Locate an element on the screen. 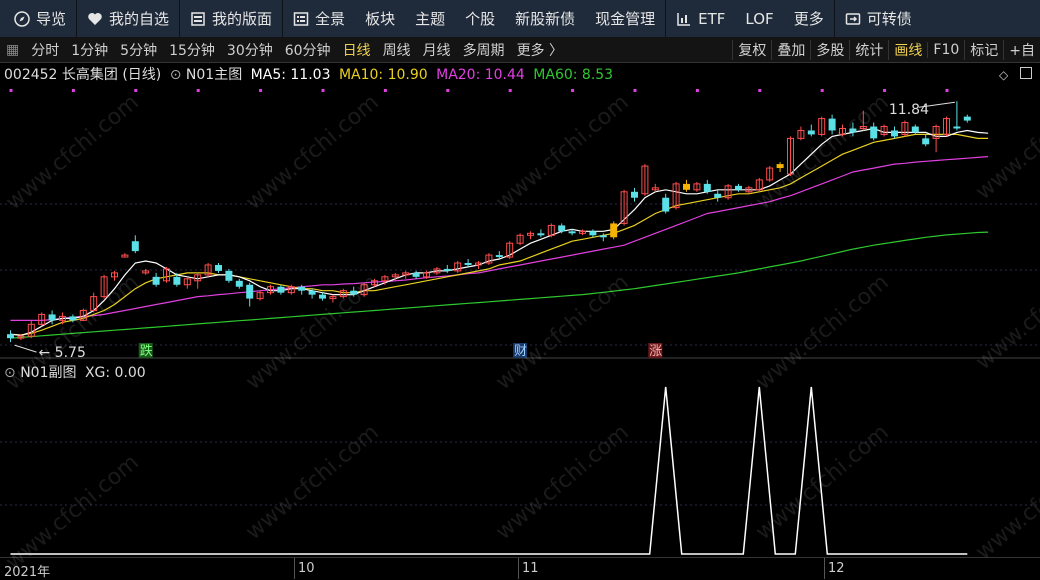 This screenshot has height=580, width=1040. top-nav: 导览 我的自选 我的版面 全景 板块 主题 个股 新股新债 现金管理 ETF LOF 更多 可转债 is located at coordinates (520, 18).